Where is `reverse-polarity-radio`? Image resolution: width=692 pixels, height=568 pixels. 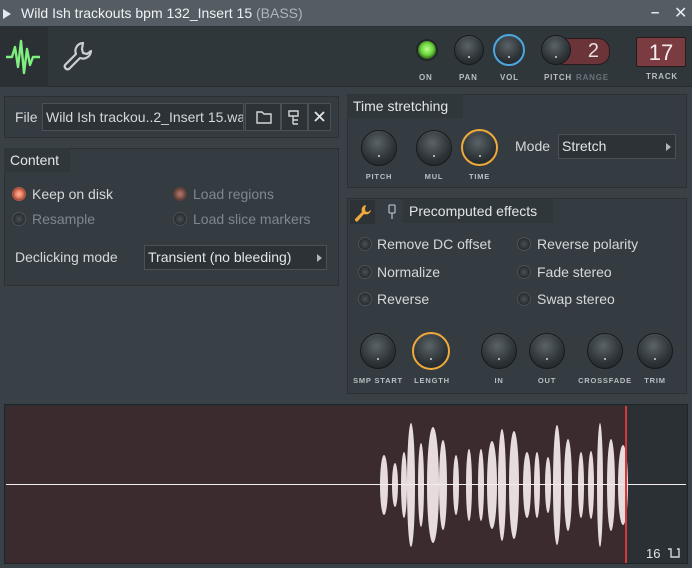
reverse-polarity-radio is located at coordinates (524, 244).